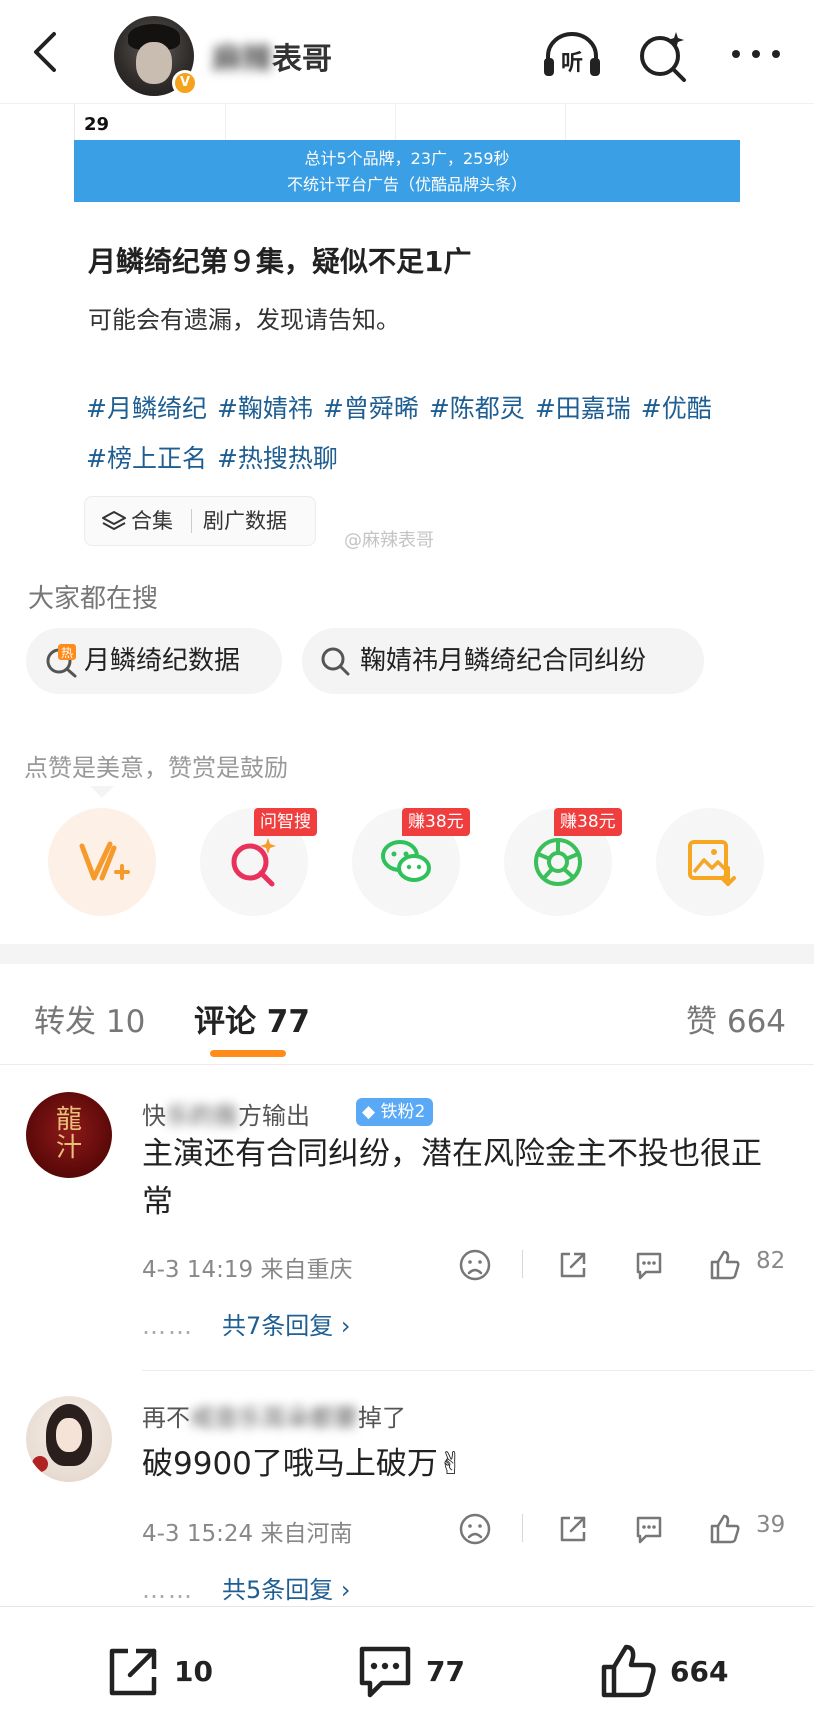  I want to click on trending-search-heading: 大家都在搜, so click(93, 599).